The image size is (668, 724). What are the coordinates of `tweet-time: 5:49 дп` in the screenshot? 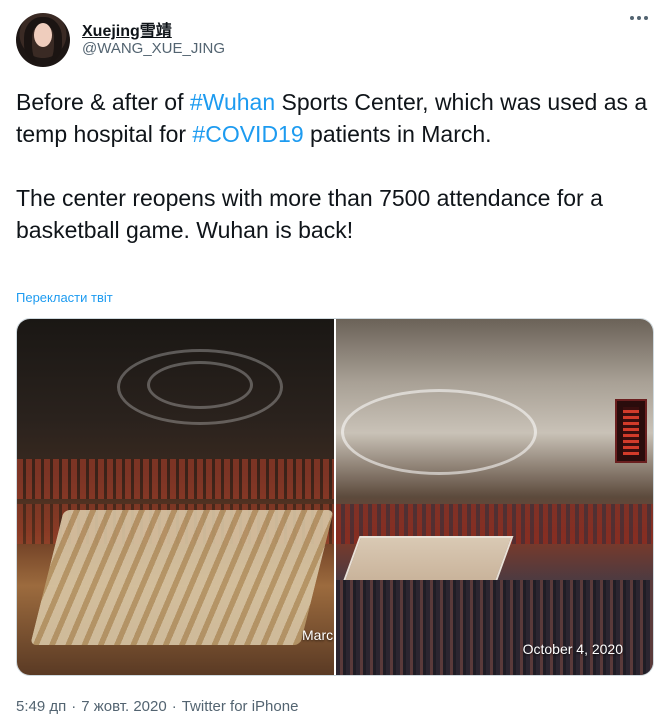 It's located at (41, 706).